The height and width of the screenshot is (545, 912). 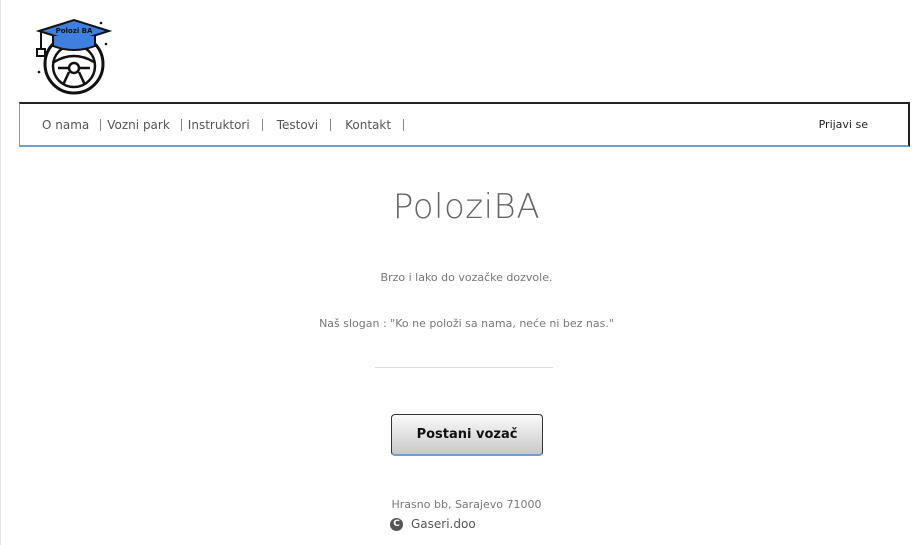 I want to click on nav-link-vozni-park: Vozni park, so click(x=138, y=125).